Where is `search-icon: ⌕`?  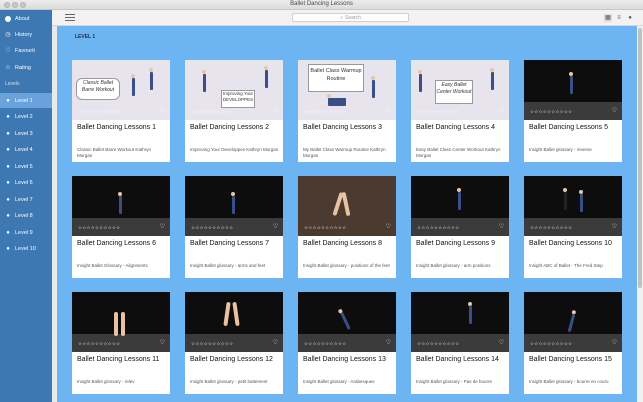
search-icon: ⌕ is located at coordinates (341, 17).